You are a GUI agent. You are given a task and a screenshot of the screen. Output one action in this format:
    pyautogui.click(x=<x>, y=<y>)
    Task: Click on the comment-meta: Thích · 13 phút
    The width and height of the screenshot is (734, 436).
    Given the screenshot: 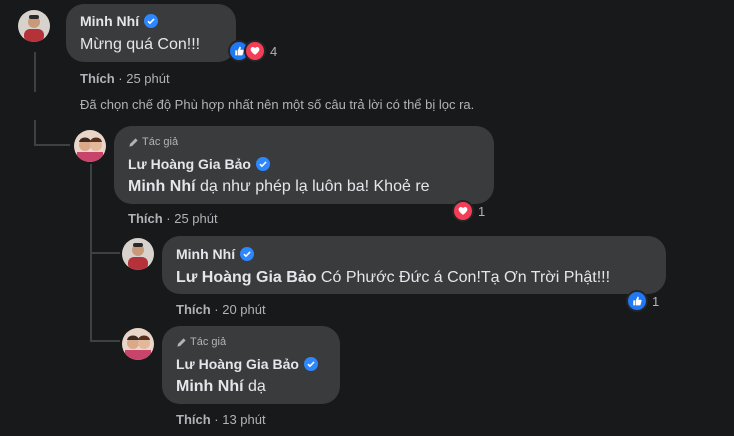 What is the action you would take?
    pyautogui.click(x=221, y=419)
    